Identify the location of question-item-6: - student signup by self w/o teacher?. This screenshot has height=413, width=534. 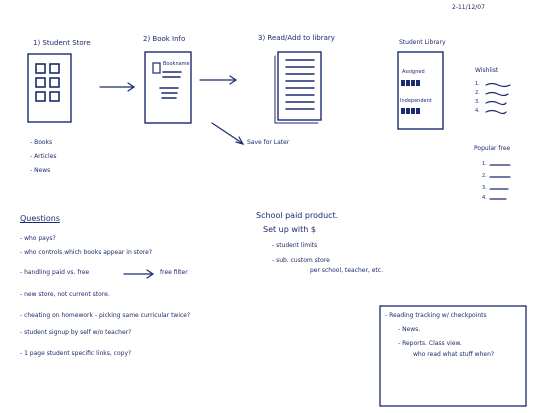
(76, 332).